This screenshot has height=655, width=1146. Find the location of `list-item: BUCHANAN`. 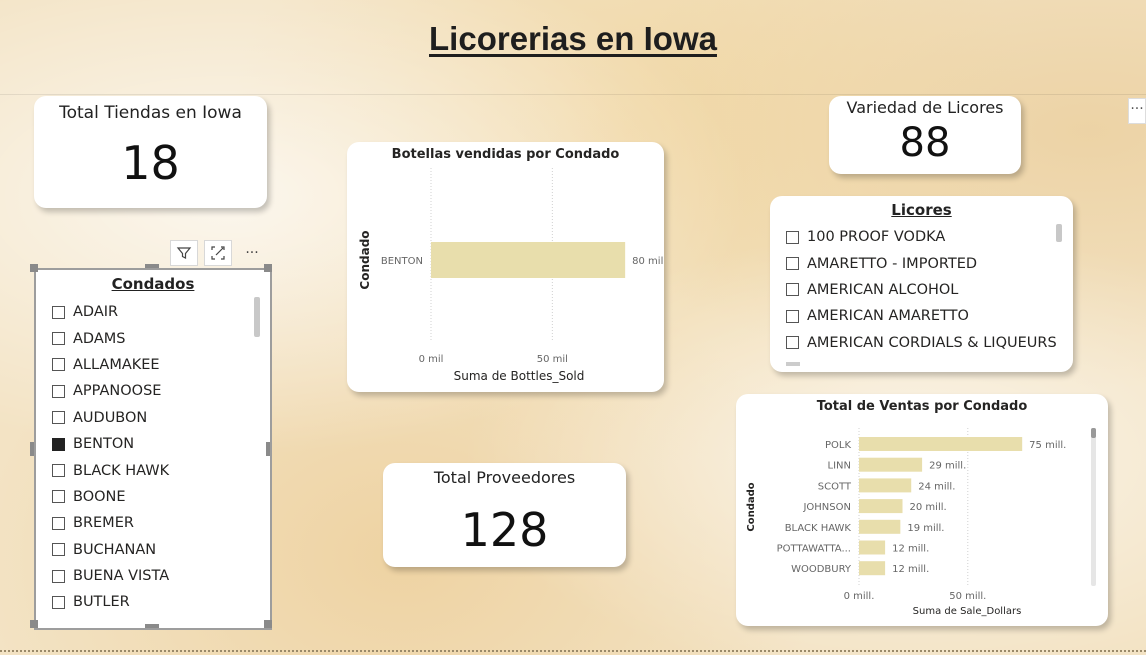

list-item: BUCHANAN is located at coordinates (161, 550).